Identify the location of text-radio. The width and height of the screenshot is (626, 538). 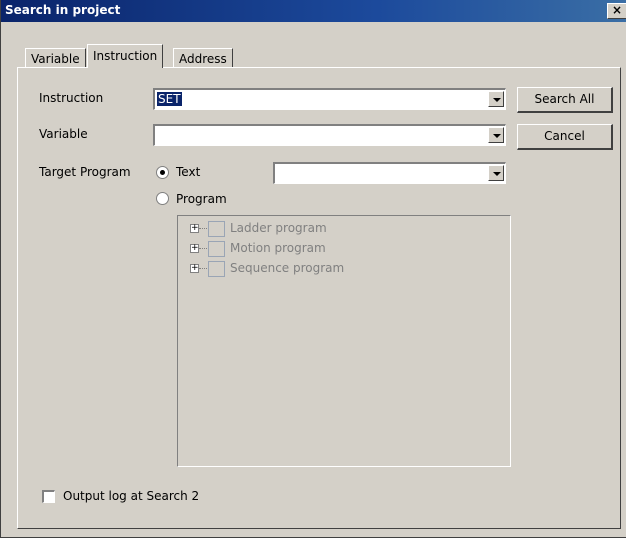
(162, 172).